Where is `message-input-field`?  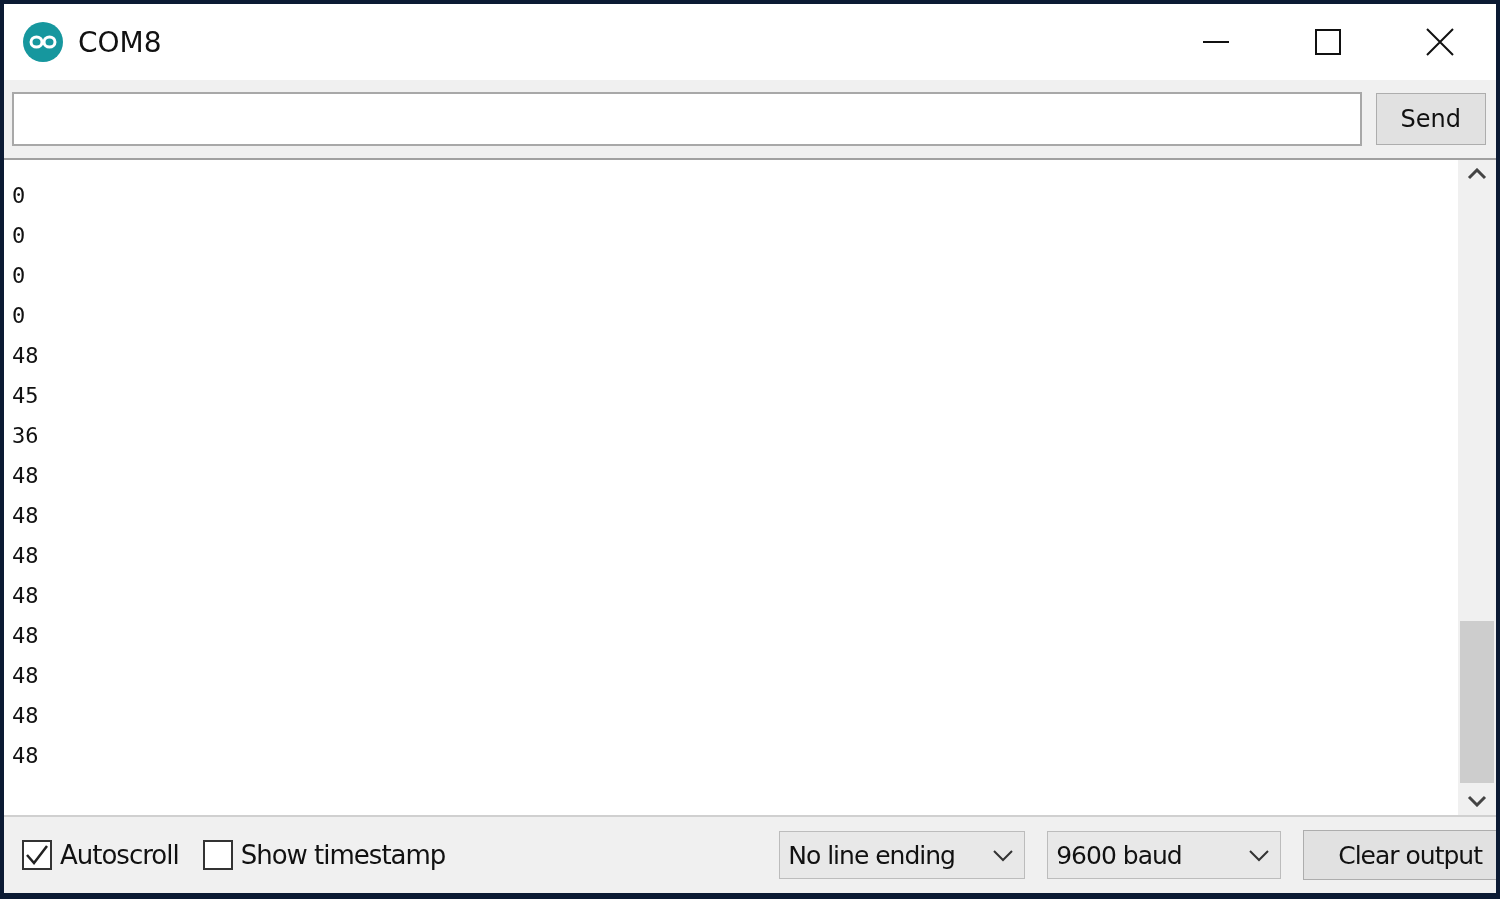
message-input-field is located at coordinates (687, 119).